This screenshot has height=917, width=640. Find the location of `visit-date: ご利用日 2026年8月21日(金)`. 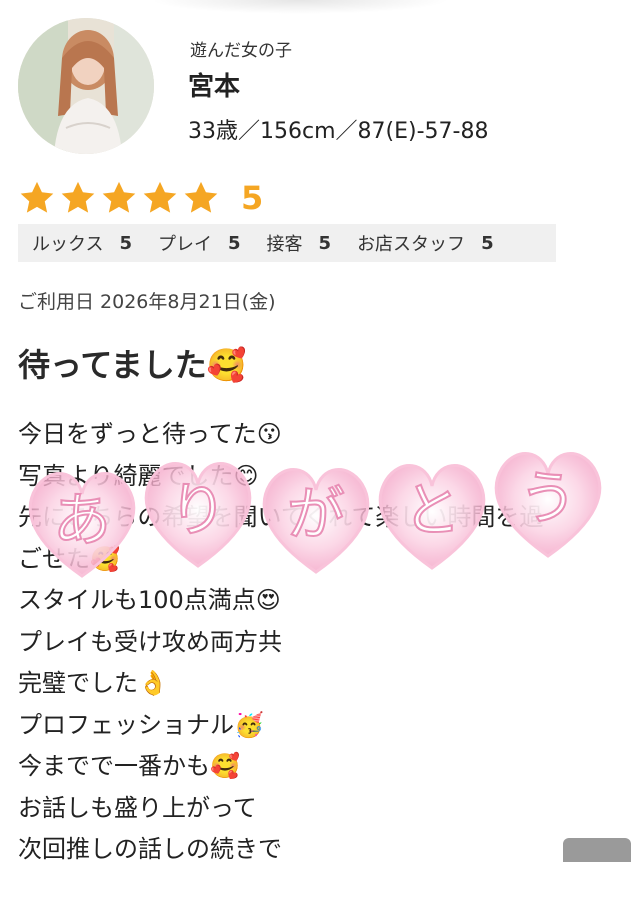

visit-date: ご利用日 2026年8月21日(金) is located at coordinates (147, 302).